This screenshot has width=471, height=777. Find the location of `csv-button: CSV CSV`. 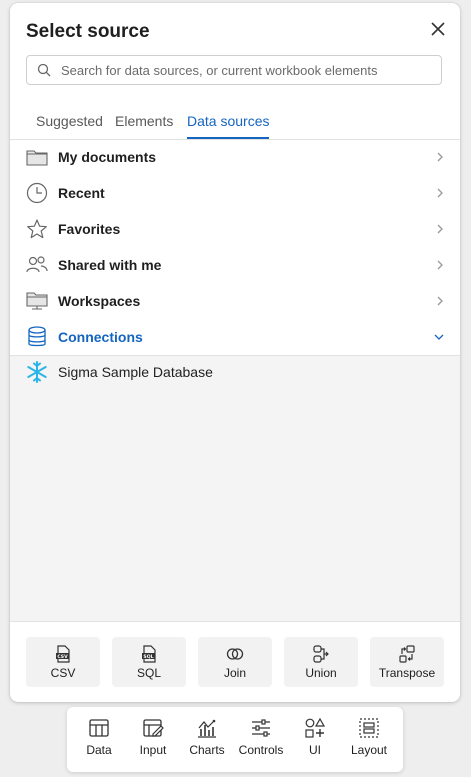

csv-button: CSV CSV is located at coordinates (63, 662).